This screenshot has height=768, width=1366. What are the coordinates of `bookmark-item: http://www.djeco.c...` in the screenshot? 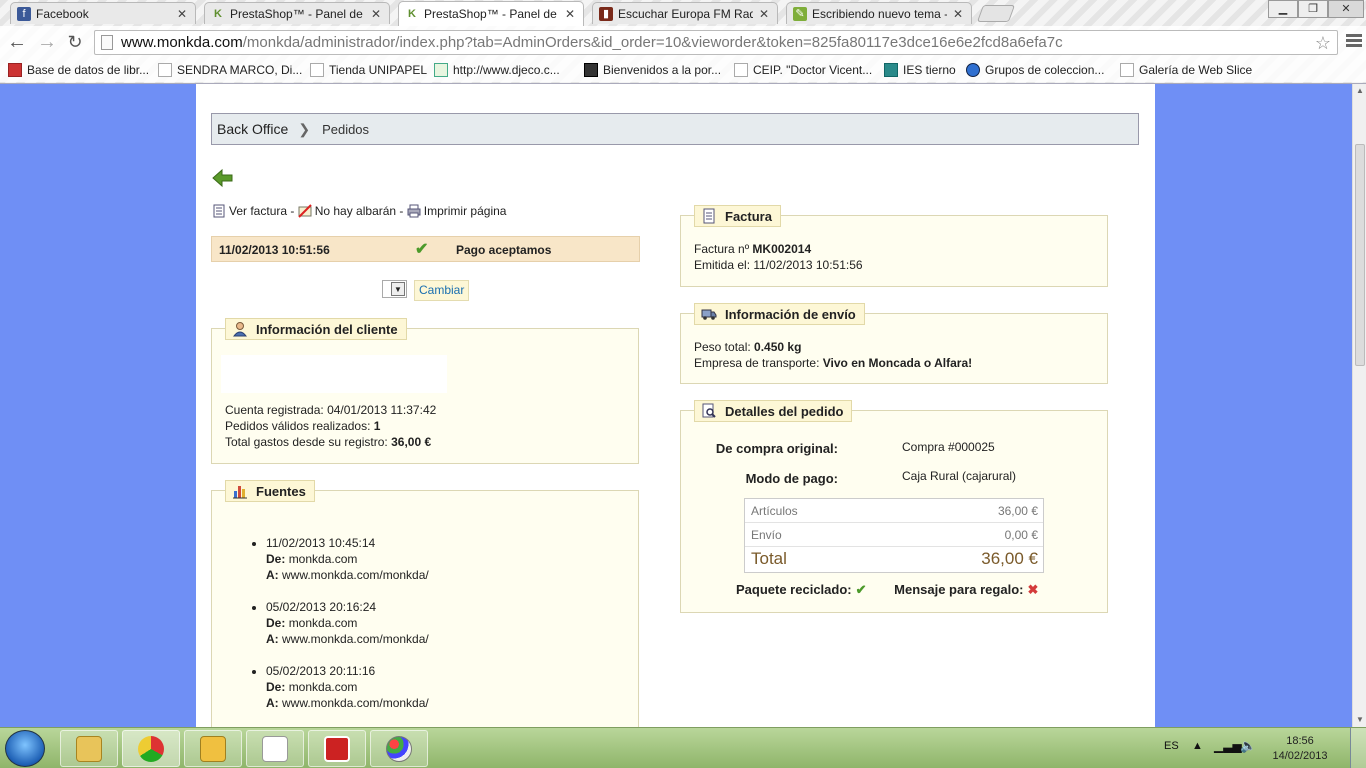 It's located at (497, 70).